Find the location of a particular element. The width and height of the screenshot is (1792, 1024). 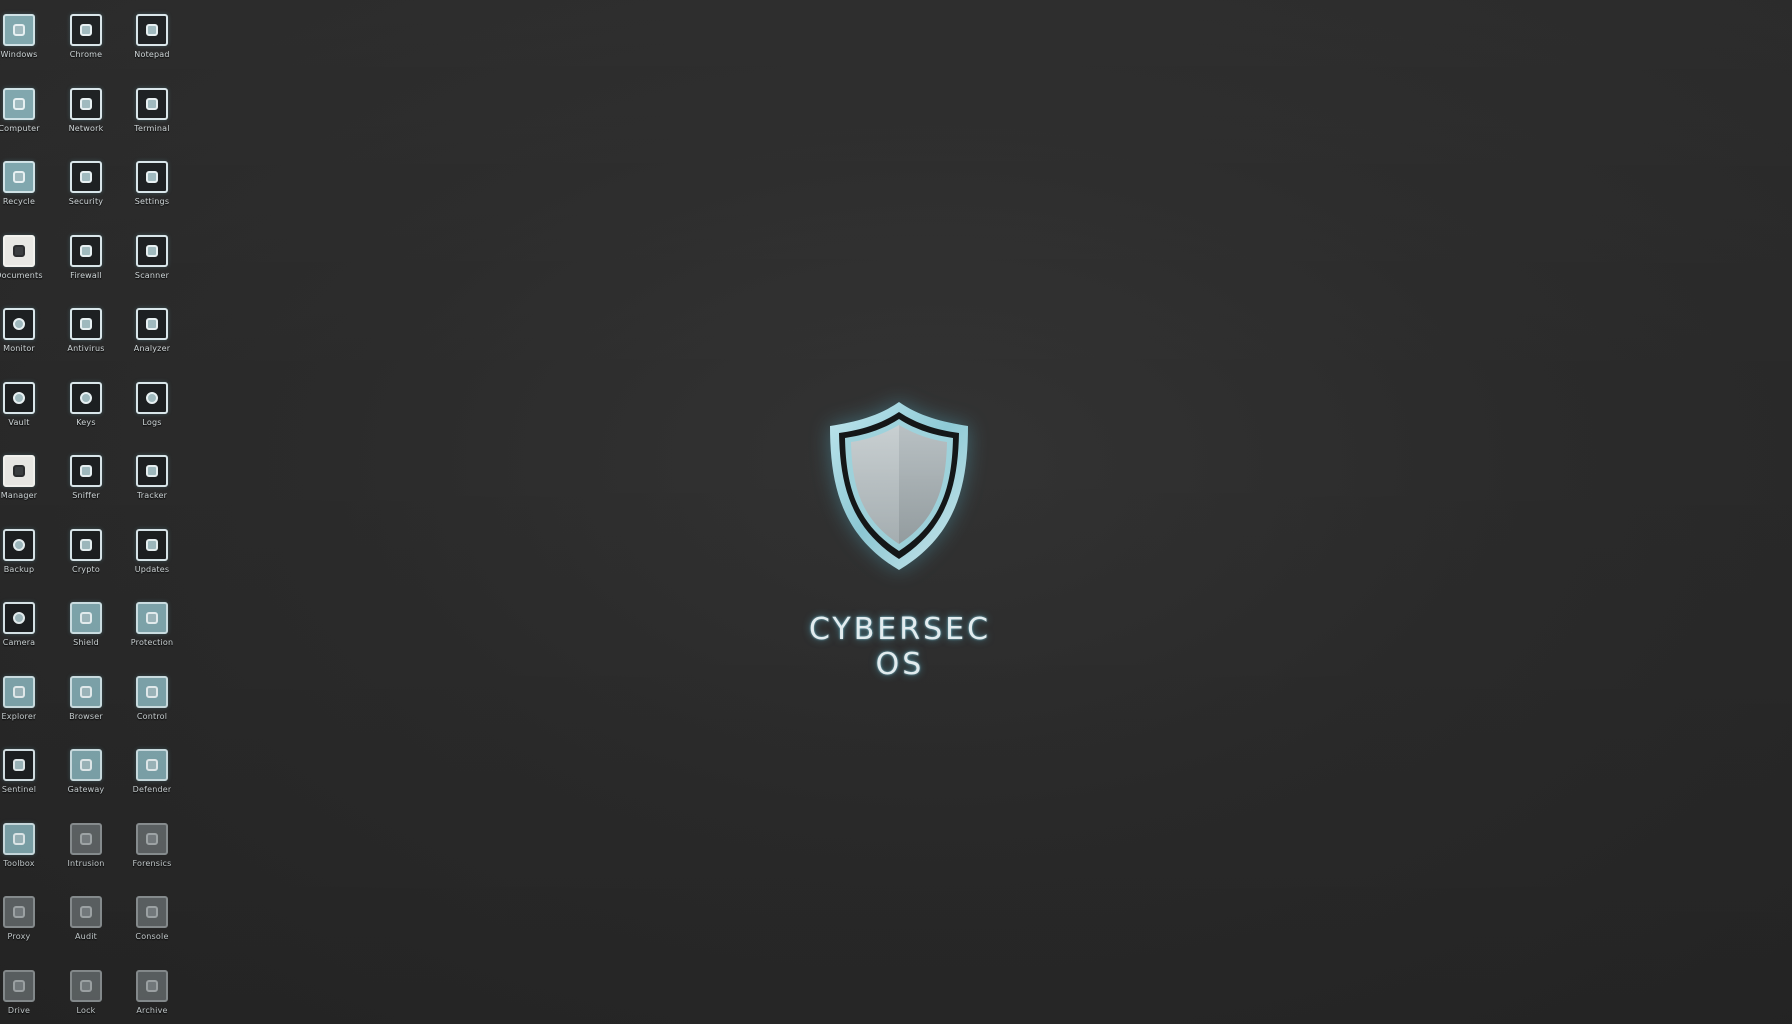

desktop-icon: Scanner is located at coordinates (152, 269).